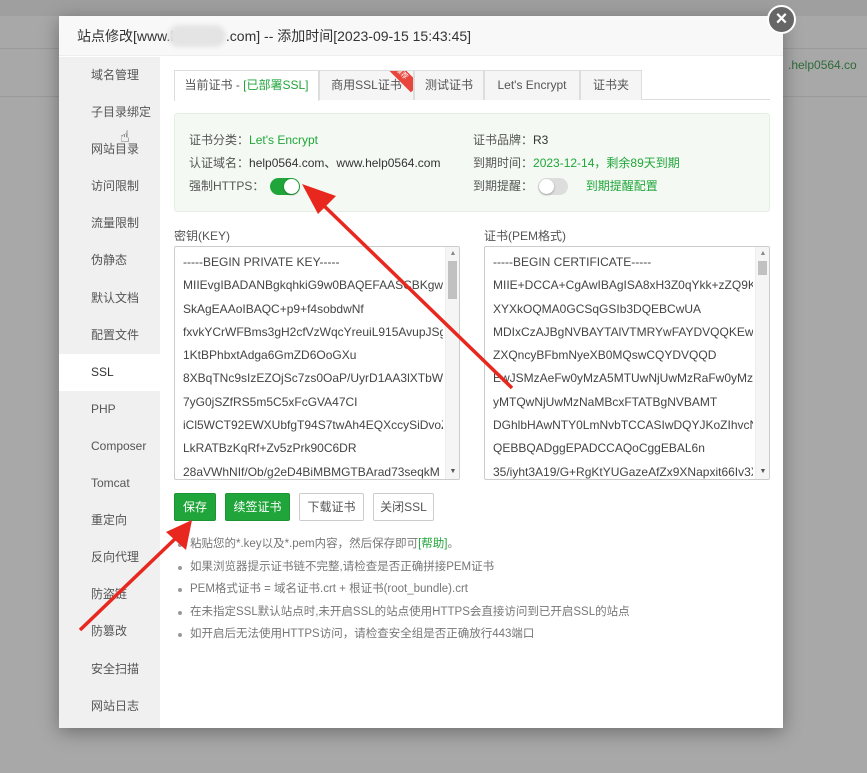 The height and width of the screenshot is (773, 867). What do you see at coordinates (345, 163) in the screenshot?
I see `cert-domain-value: help0564.com、www.help0564.com` at bounding box center [345, 163].